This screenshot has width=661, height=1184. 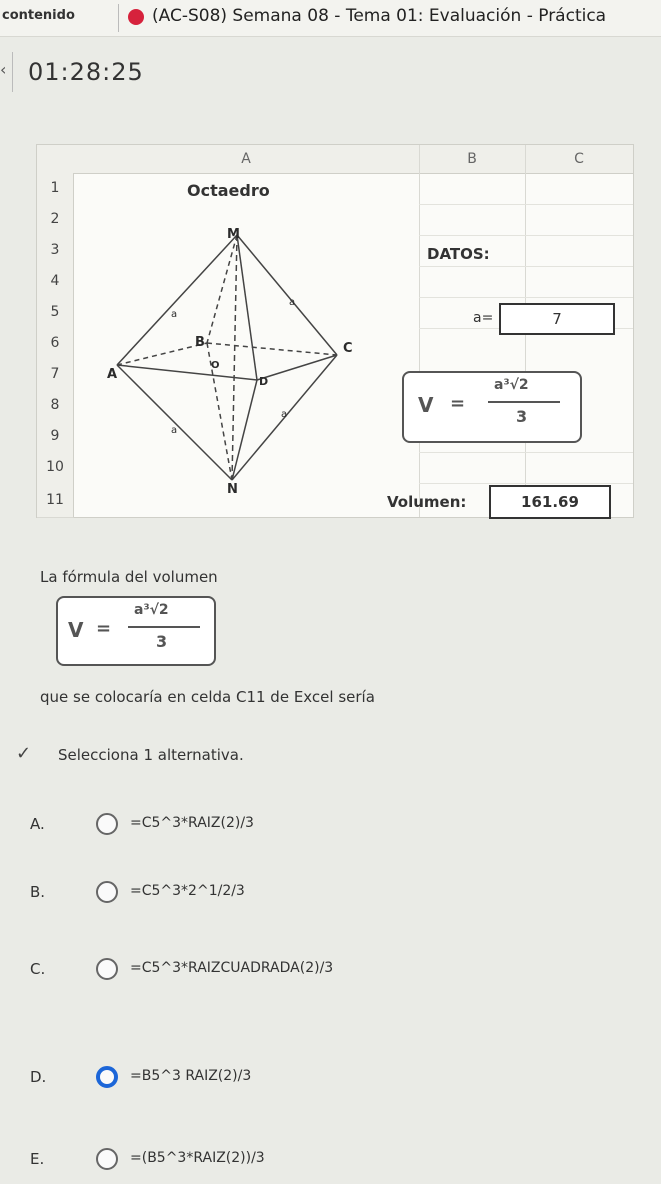 I want to click on row-header: 2, so click(x=55, y=220).